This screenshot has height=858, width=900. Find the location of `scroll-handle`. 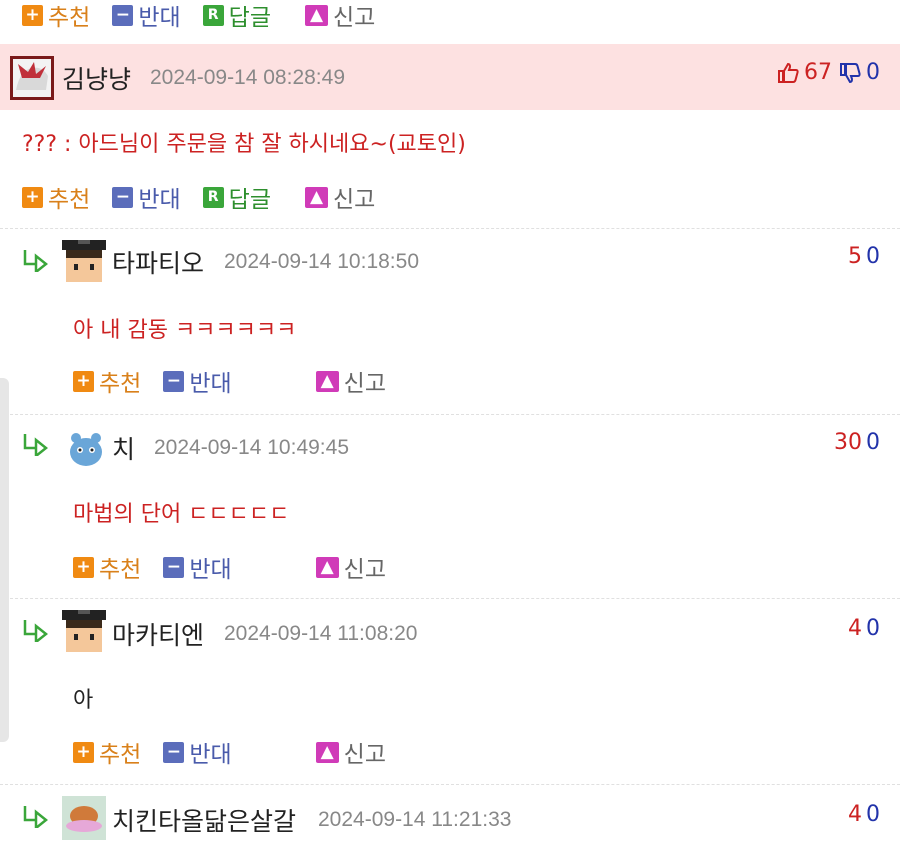

scroll-handle is located at coordinates (4, 560).